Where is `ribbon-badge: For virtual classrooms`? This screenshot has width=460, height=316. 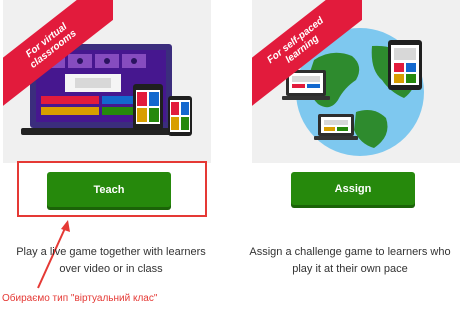
ribbon-badge: For virtual classrooms is located at coordinates (58, 55).